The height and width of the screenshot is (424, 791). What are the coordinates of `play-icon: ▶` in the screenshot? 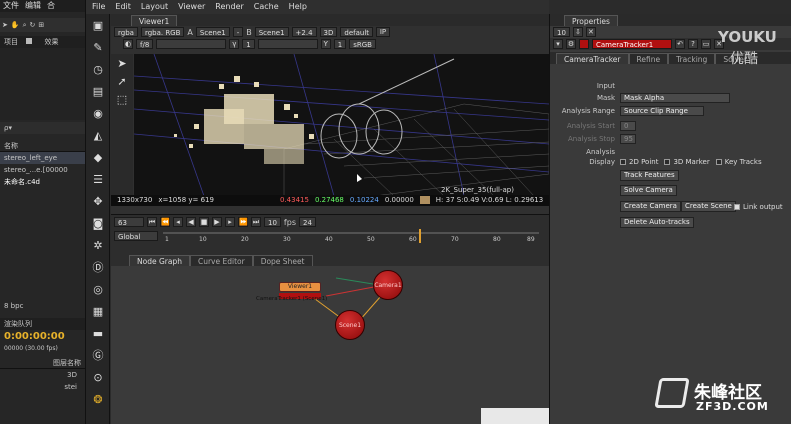 It's located at (217, 222).